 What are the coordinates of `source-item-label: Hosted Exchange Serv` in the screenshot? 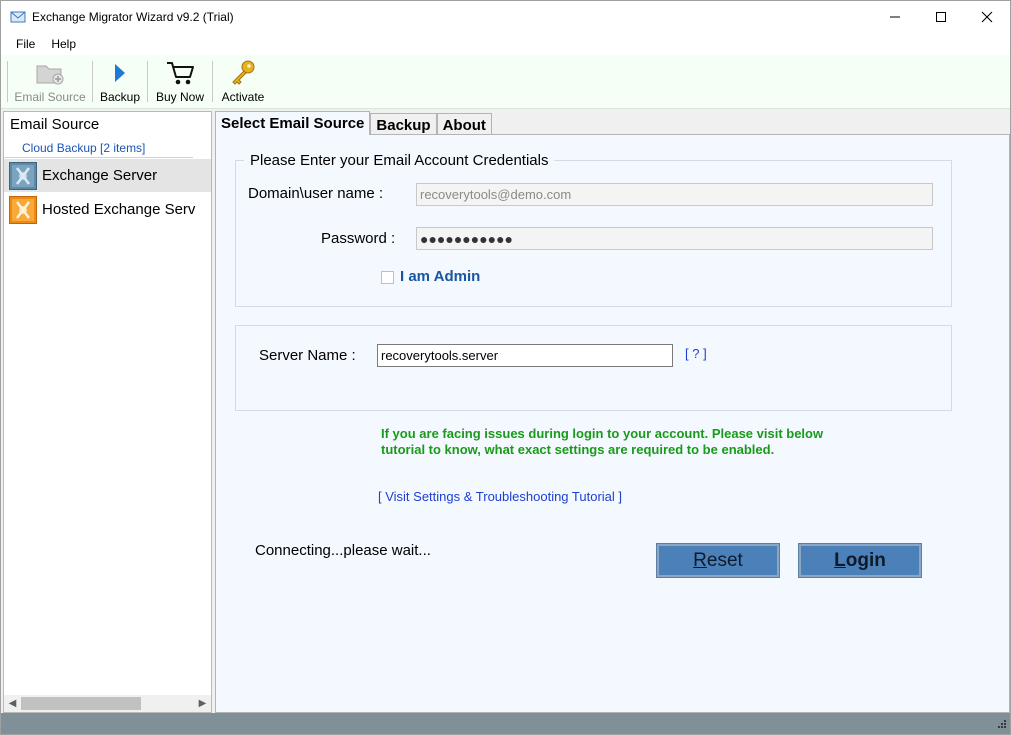 It's located at (119, 209).